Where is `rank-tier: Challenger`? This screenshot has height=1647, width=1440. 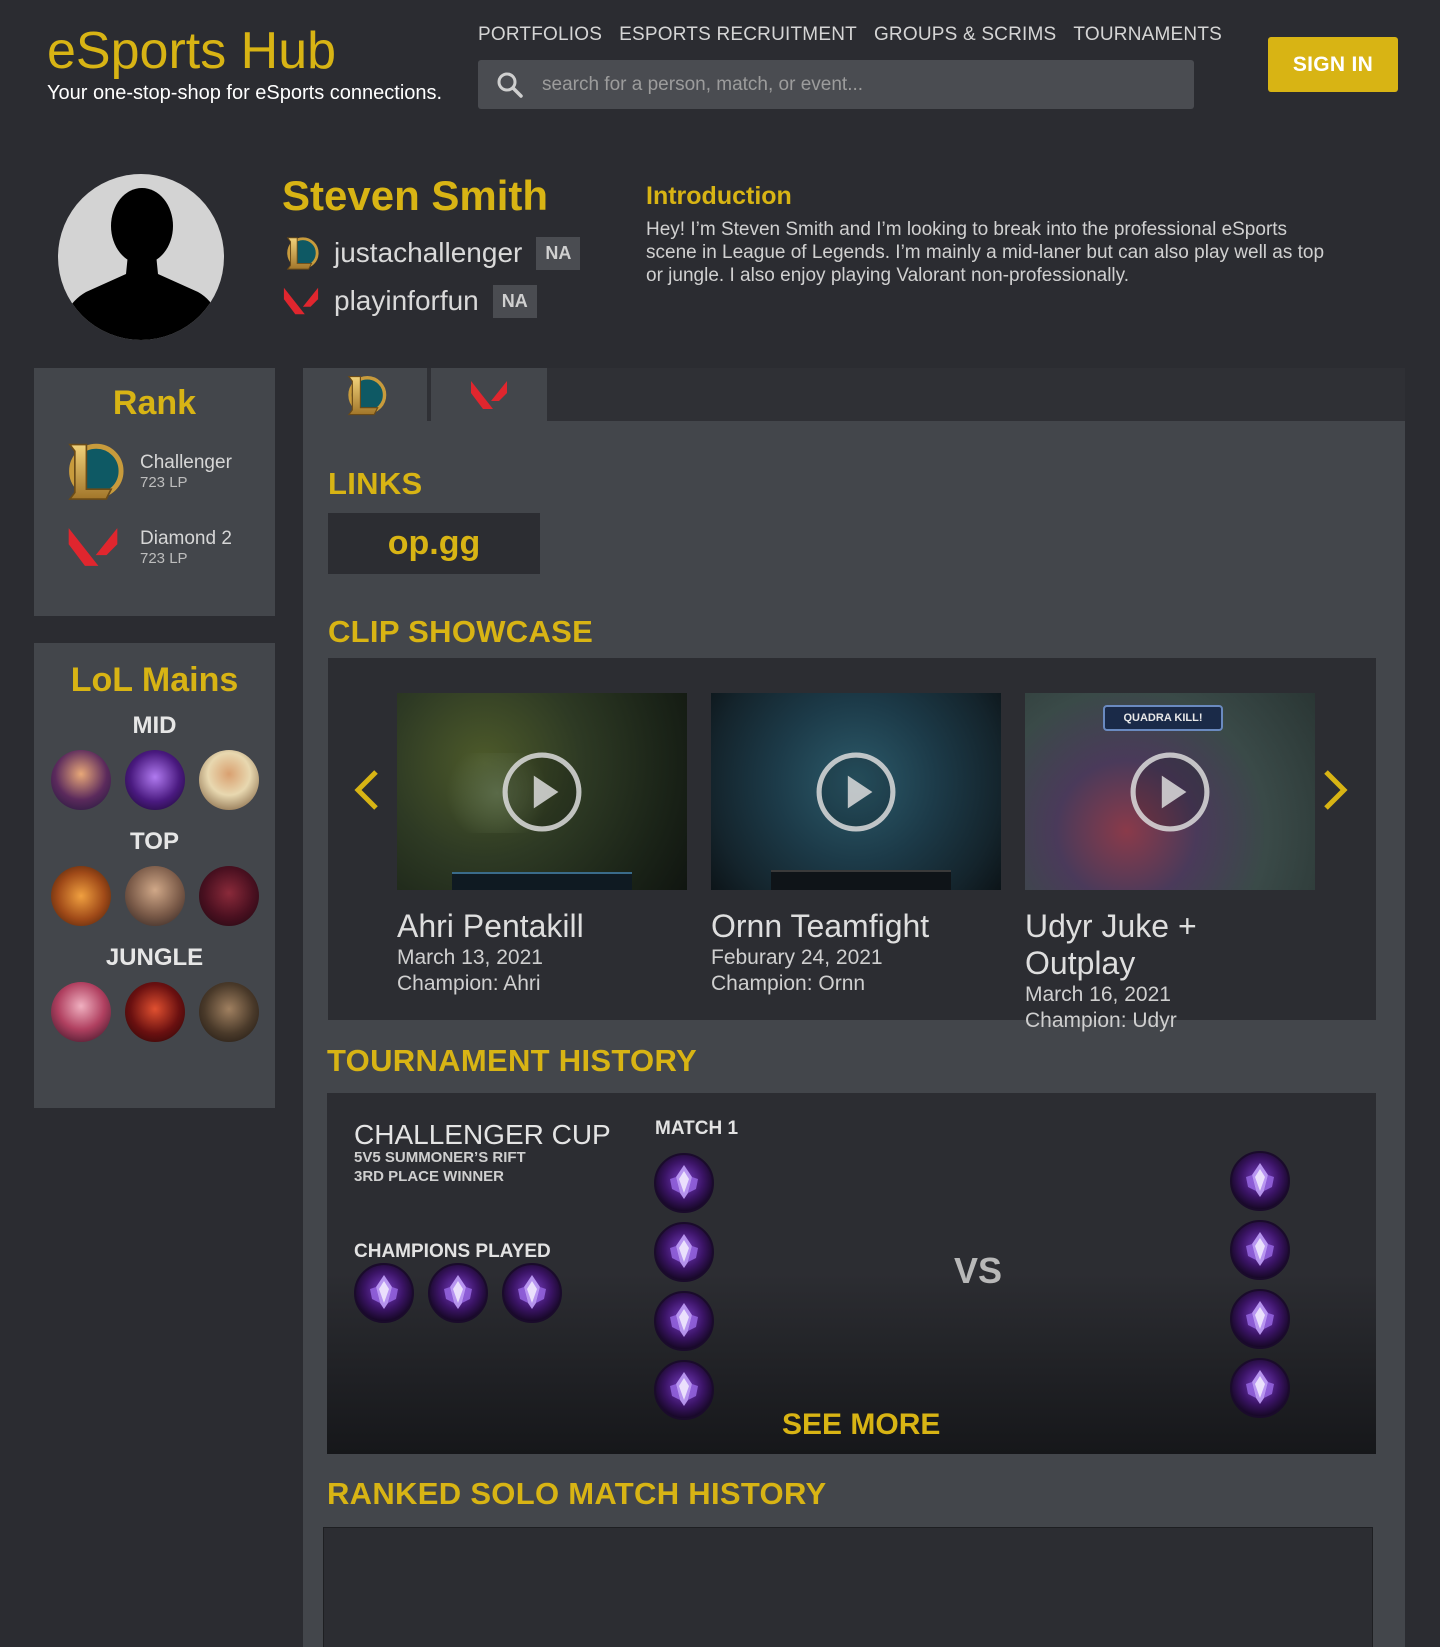
rank-tier: Challenger is located at coordinates (186, 462).